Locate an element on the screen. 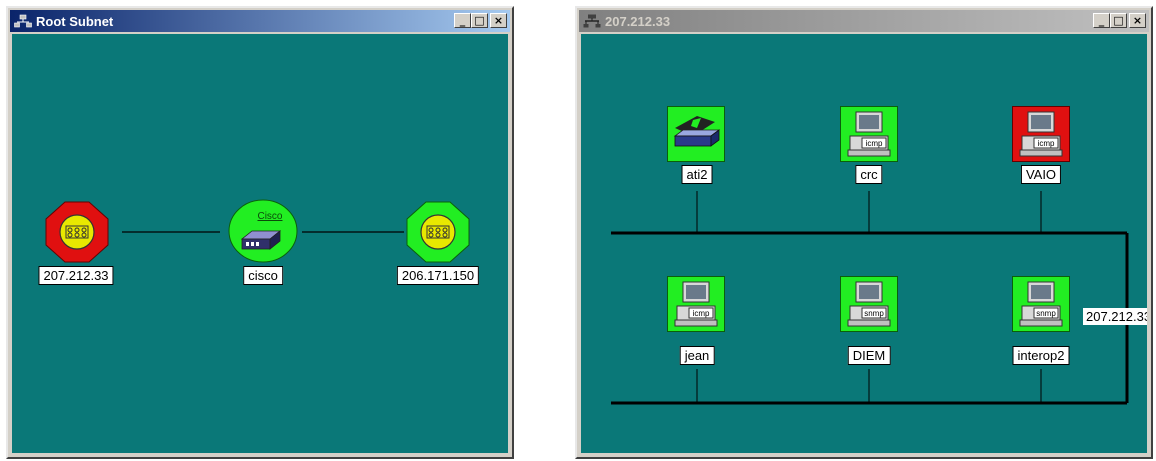 This screenshot has width=1156, height=461. node-cisco: Cisco is located at coordinates (263, 231).